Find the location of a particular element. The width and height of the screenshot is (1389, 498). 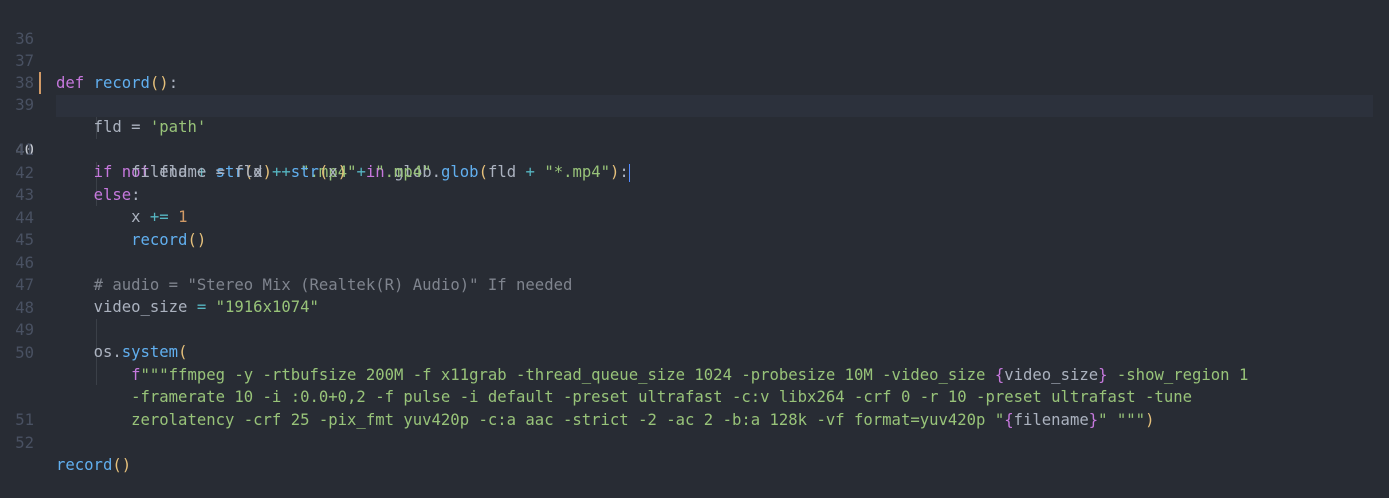

code-line: 45 is located at coordinates (694, 228).